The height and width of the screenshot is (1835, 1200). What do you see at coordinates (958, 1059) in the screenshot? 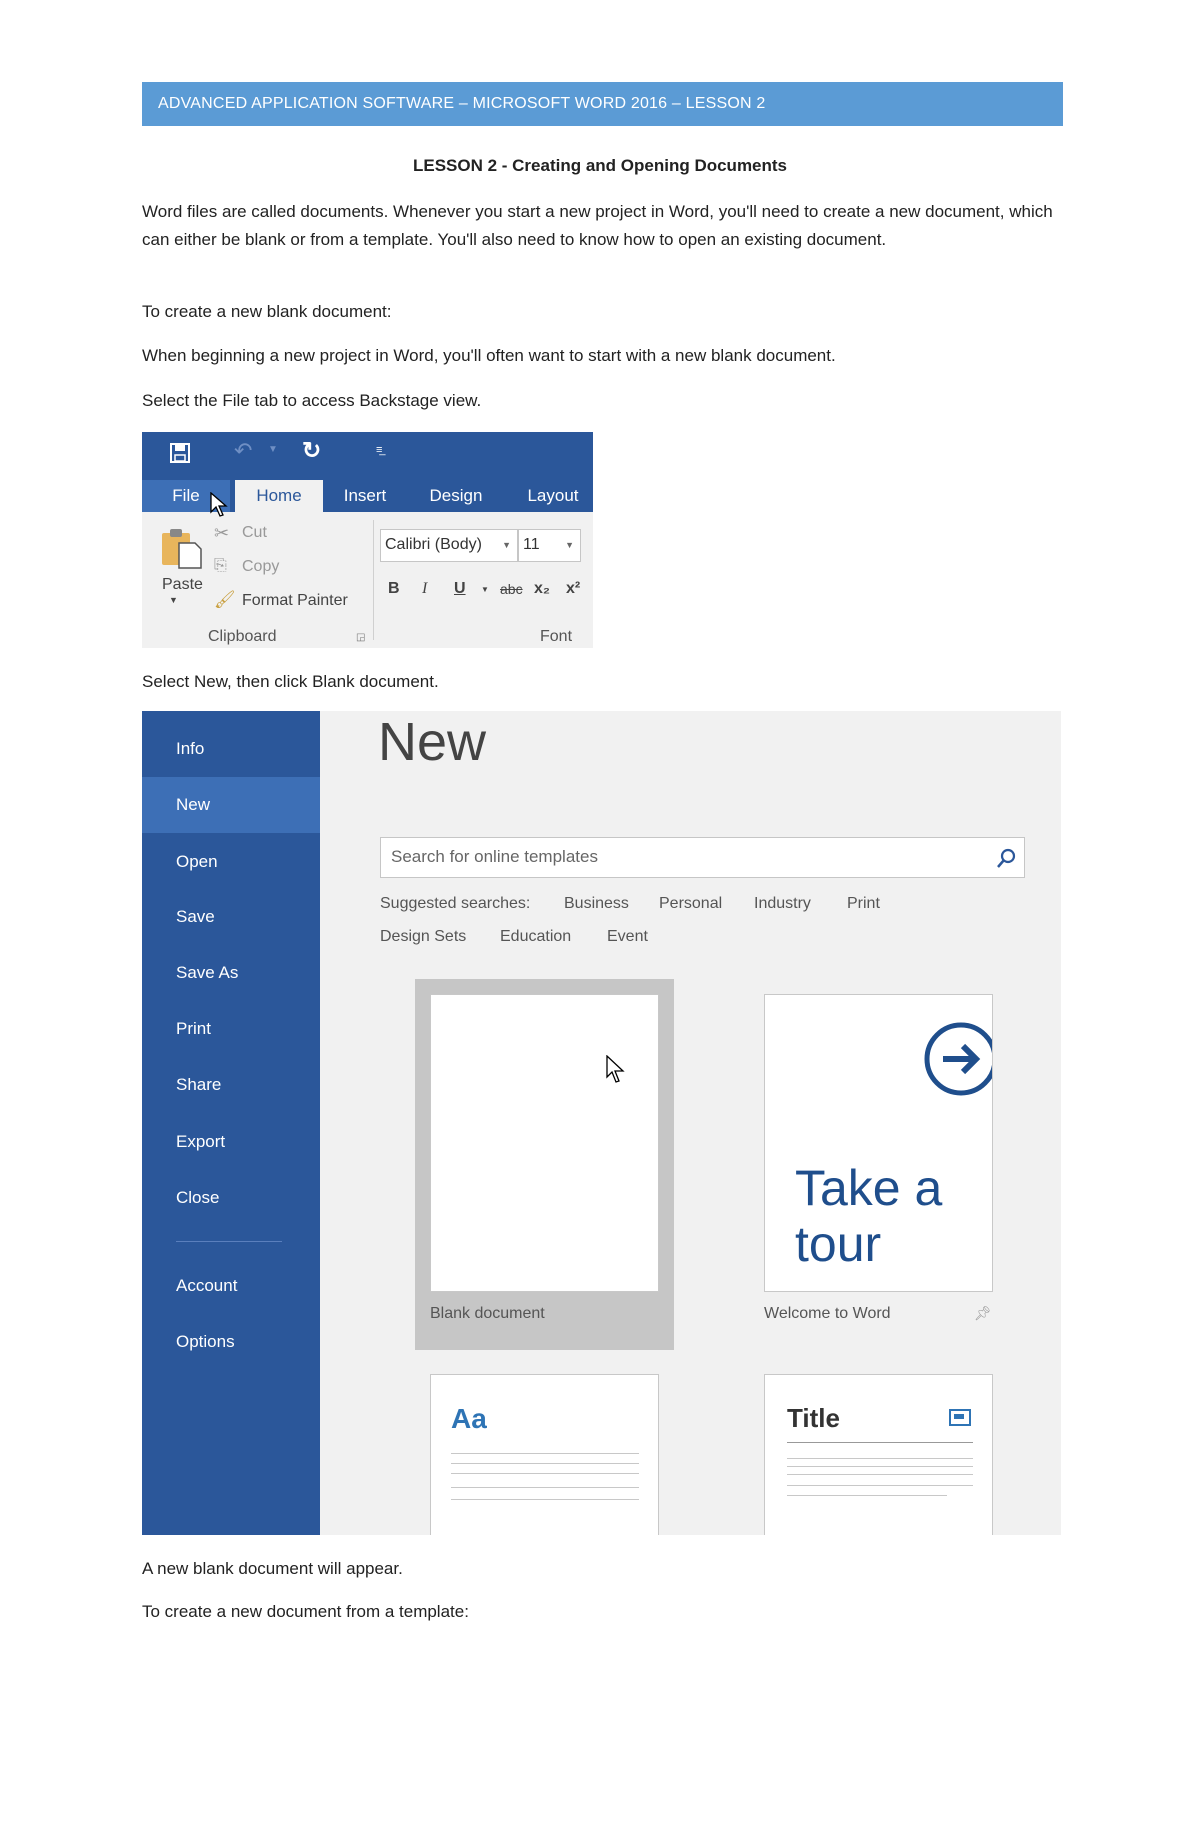
I see `arrow-circle-icon` at bounding box center [958, 1059].